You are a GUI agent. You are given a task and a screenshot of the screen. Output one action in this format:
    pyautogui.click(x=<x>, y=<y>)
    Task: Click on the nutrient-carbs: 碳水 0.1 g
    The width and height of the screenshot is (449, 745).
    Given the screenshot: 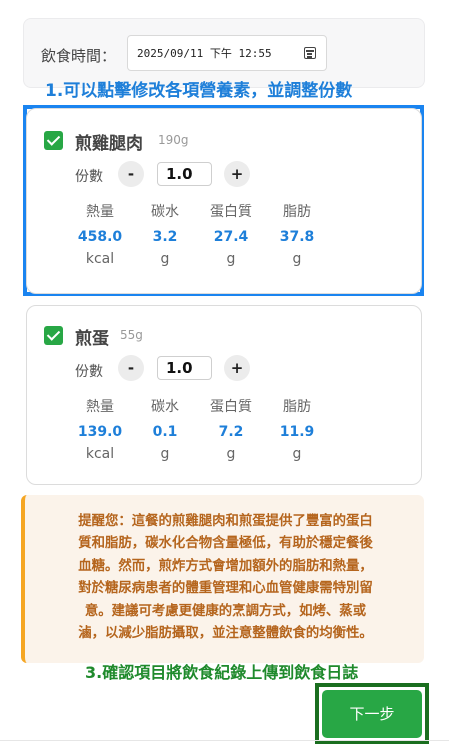 What is the action you would take?
    pyautogui.click(x=165, y=429)
    